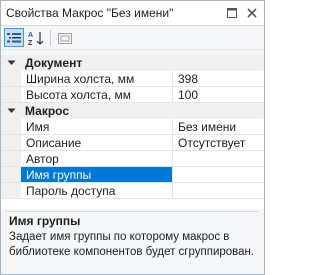 This screenshot has height=275, width=320. I want to click on property-name: Ширина холста, мм, so click(97, 78).